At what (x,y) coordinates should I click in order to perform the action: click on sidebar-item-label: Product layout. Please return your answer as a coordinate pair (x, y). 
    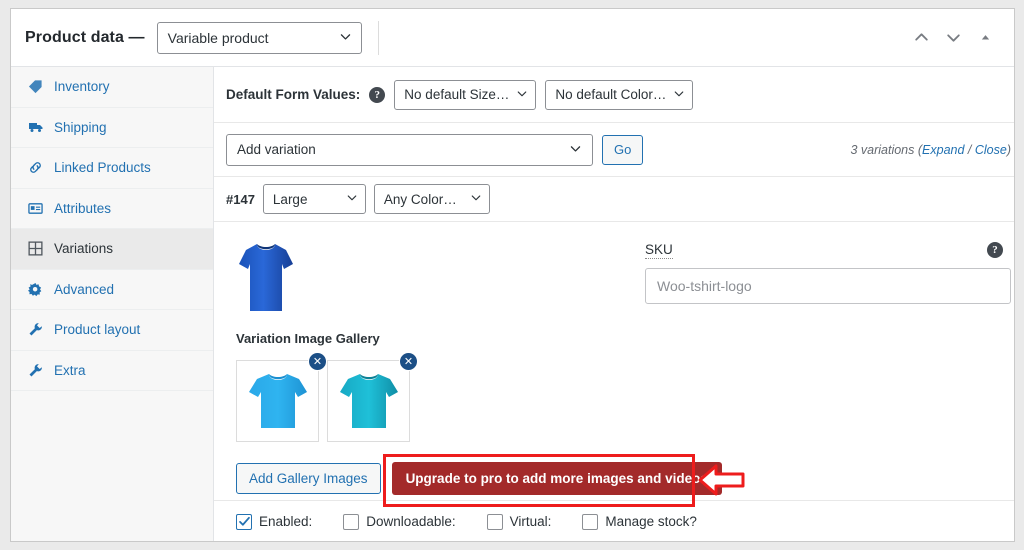
    Looking at the image, I should click on (97, 330).